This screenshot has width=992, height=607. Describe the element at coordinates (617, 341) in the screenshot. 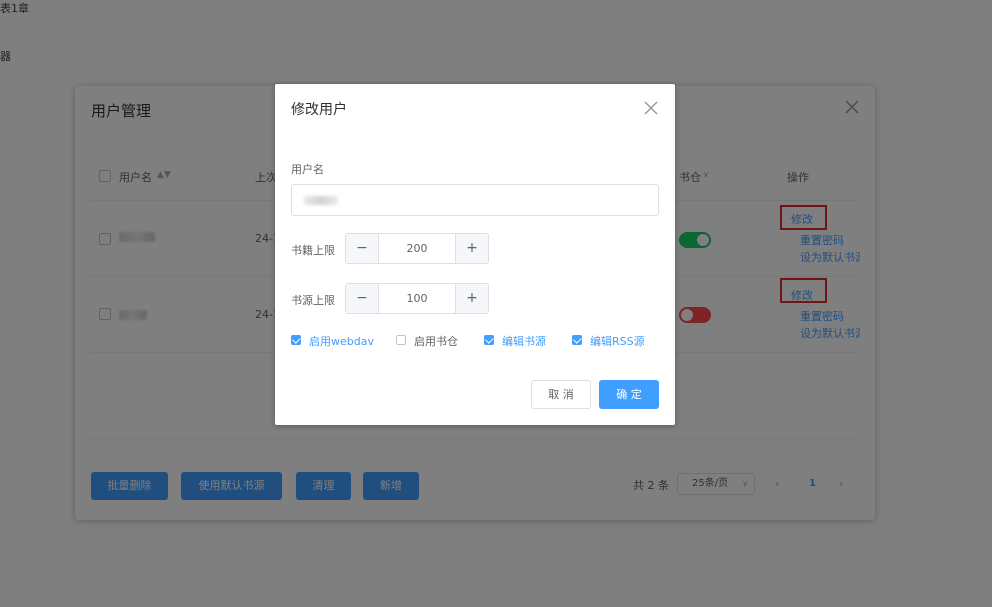

I see `checkbox-label: 编辑RSS源` at that location.